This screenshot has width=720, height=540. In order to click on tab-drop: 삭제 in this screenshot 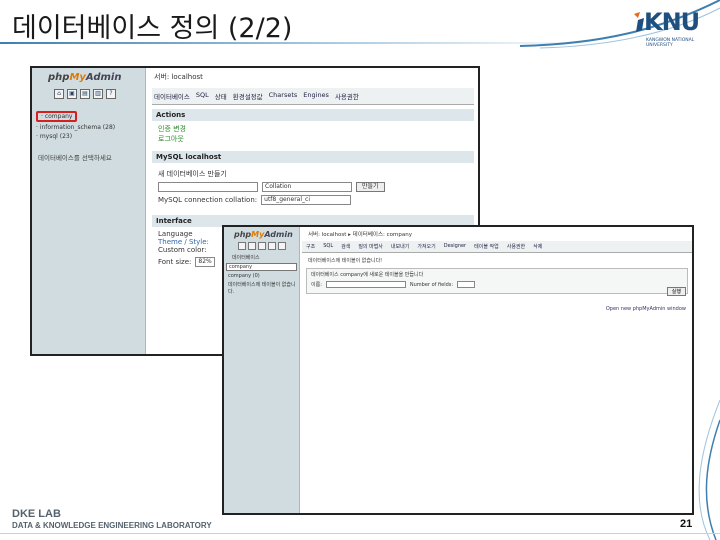, I will do `click(537, 246)`.